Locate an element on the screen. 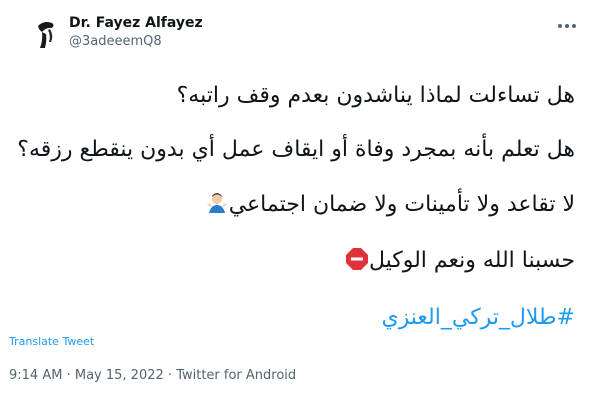 This screenshot has height=406, width=593. tweet-text-line: حسبنا الله ونعم الوكيل is located at coordinates (457, 263).